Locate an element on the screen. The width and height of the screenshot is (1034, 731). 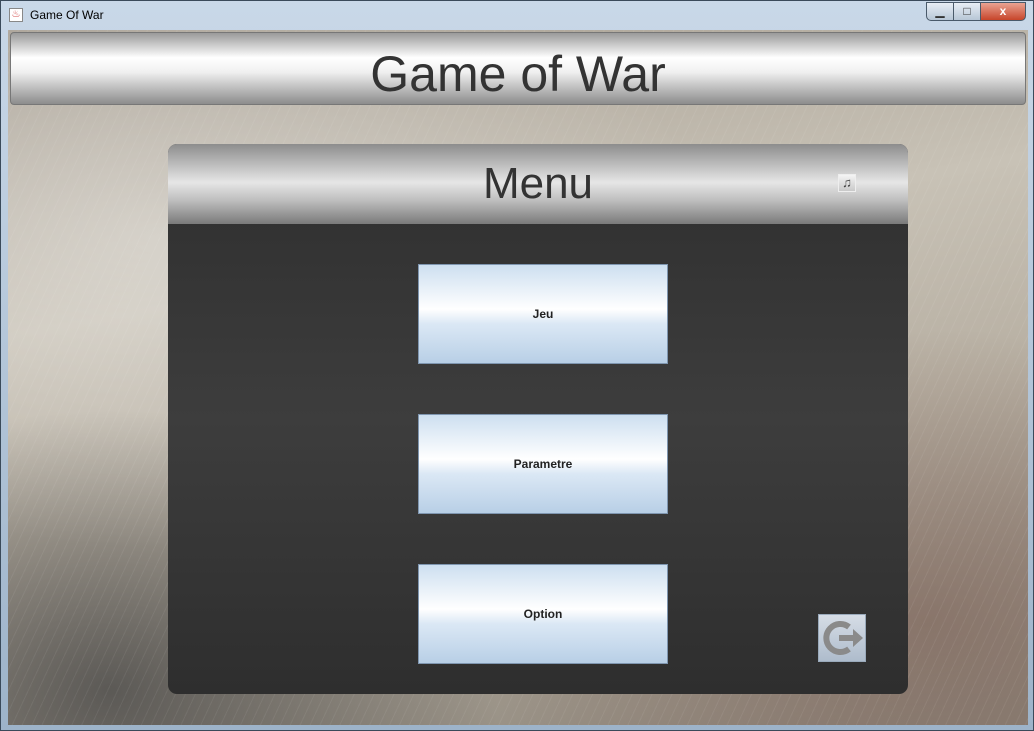
header-title: Game of War is located at coordinates (518, 74).